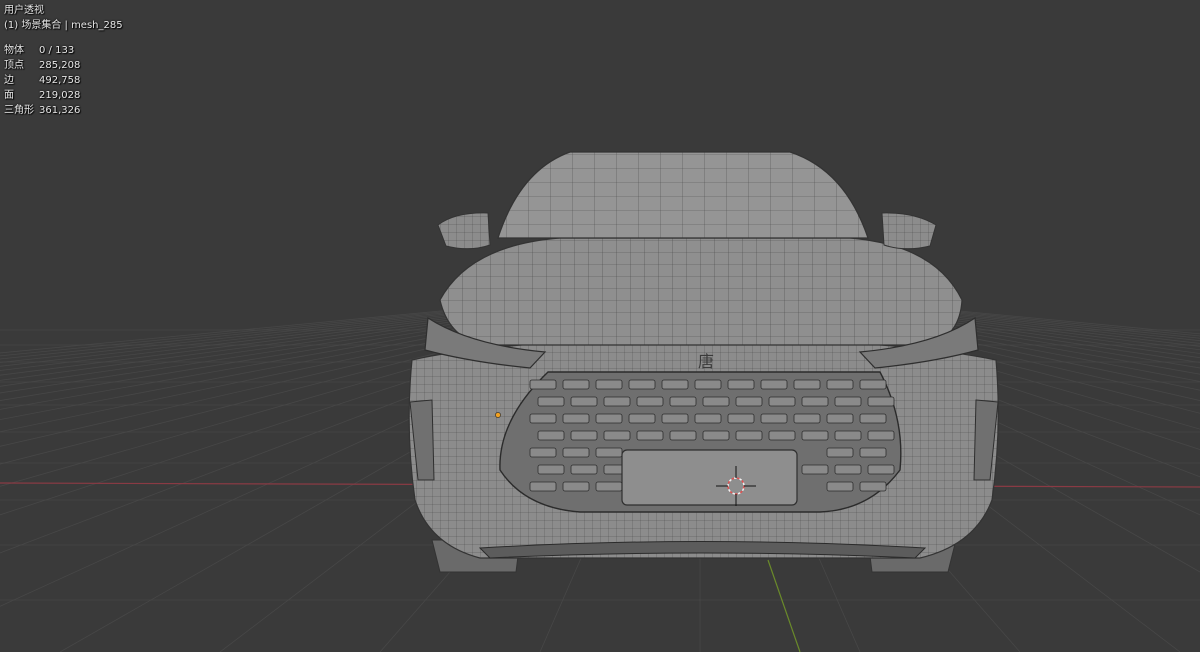 This screenshot has height=652, width=1200. I want to click on left-mirror, so click(464, 231).